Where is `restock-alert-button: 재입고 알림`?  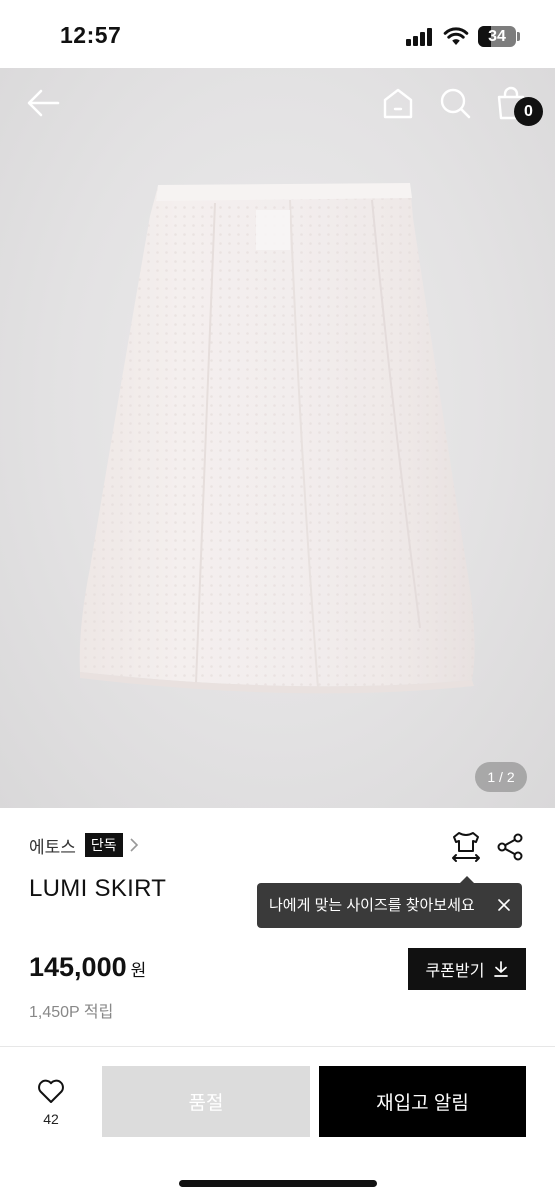 restock-alert-button: 재입고 알림 is located at coordinates (422, 1101).